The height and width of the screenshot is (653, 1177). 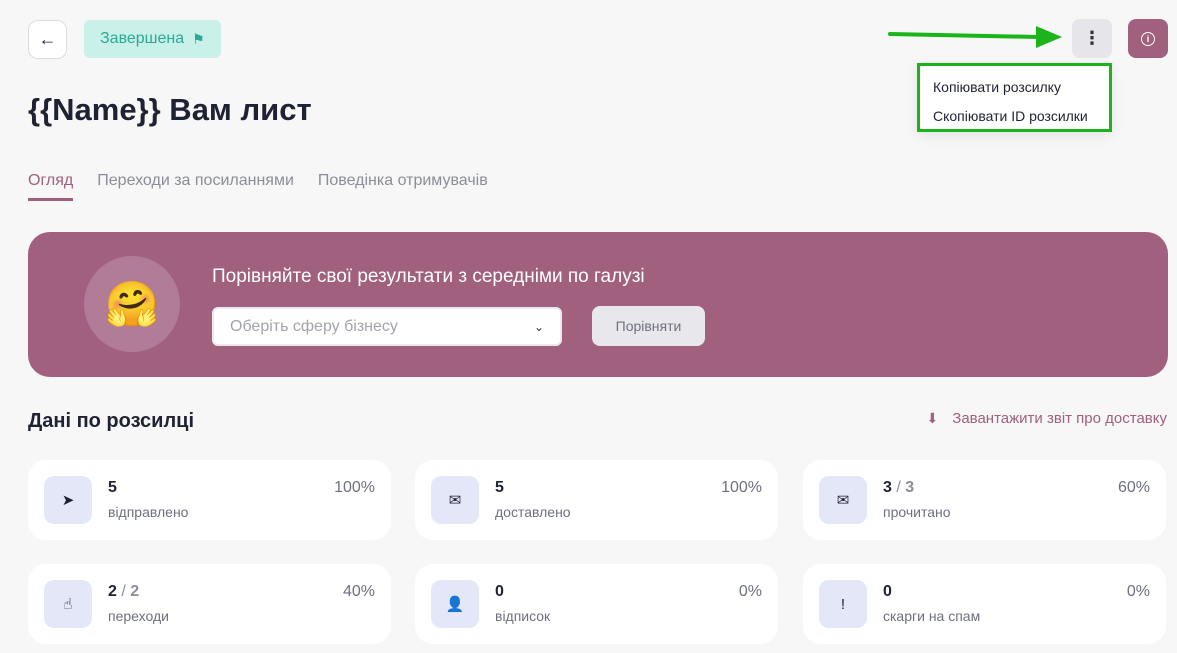 I want to click on stat-card-spam: ! 0 скарги на спам 0%, so click(x=984, y=604).